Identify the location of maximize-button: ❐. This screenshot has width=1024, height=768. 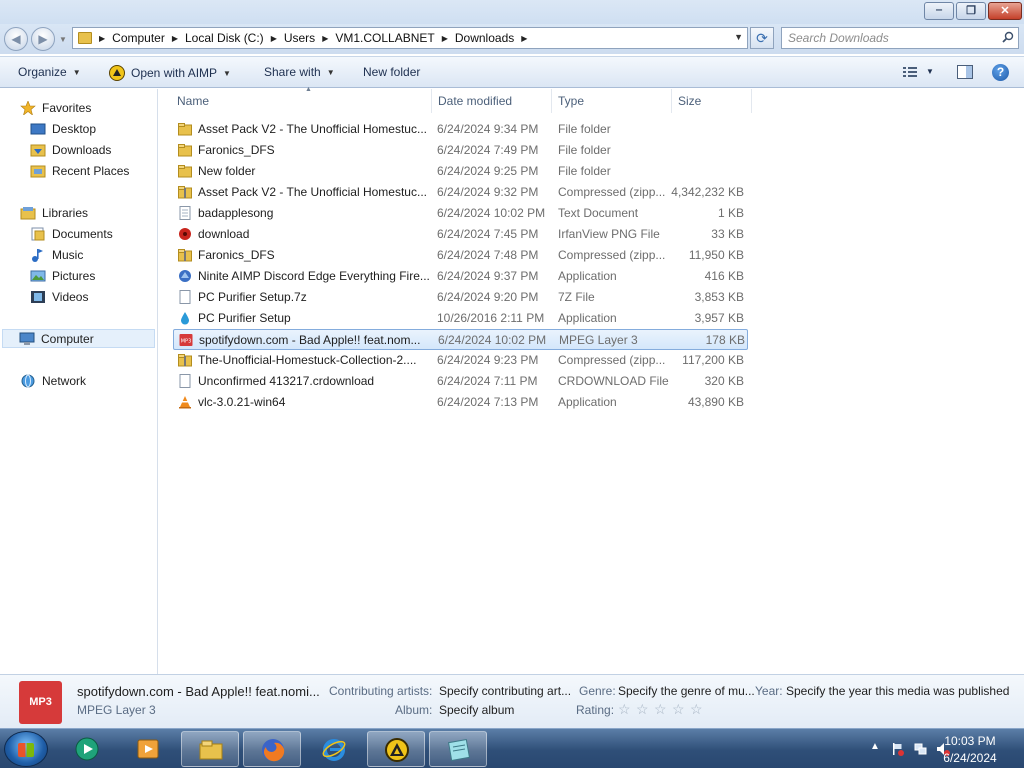
(971, 11).